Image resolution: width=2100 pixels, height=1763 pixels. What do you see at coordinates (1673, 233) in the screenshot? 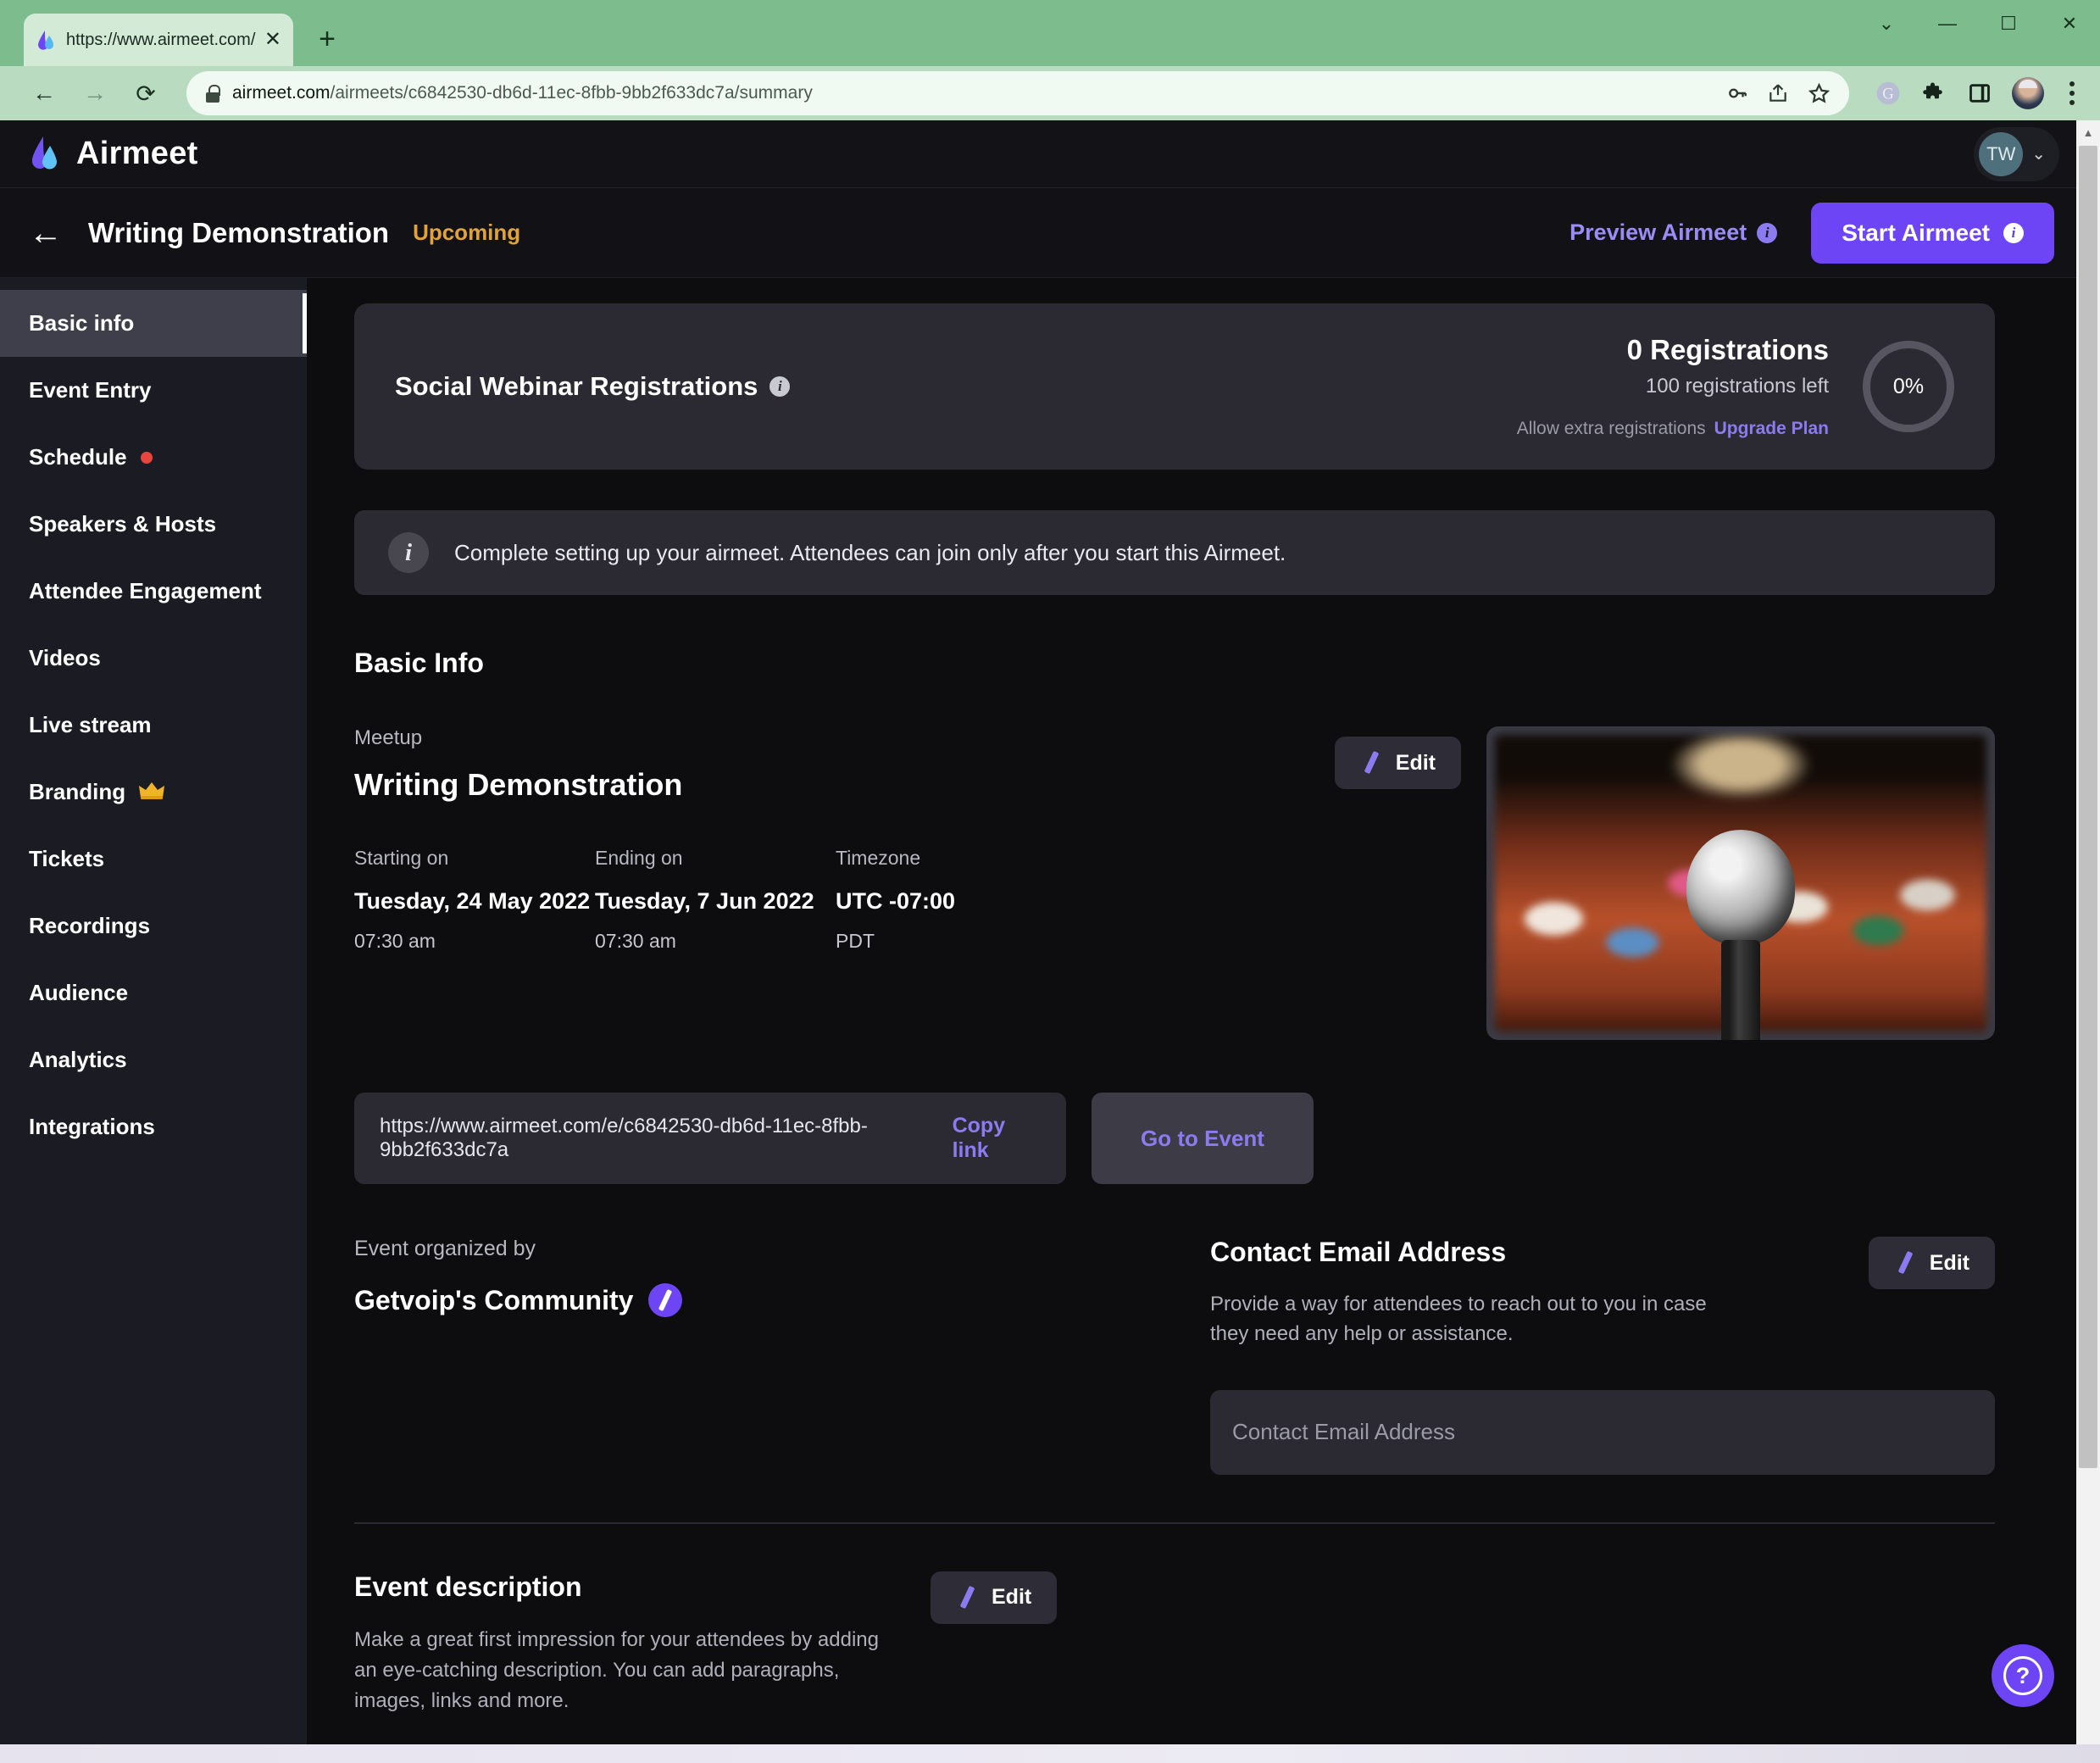
I see `preview-airmeet-button: Preview Airmeet i` at bounding box center [1673, 233].